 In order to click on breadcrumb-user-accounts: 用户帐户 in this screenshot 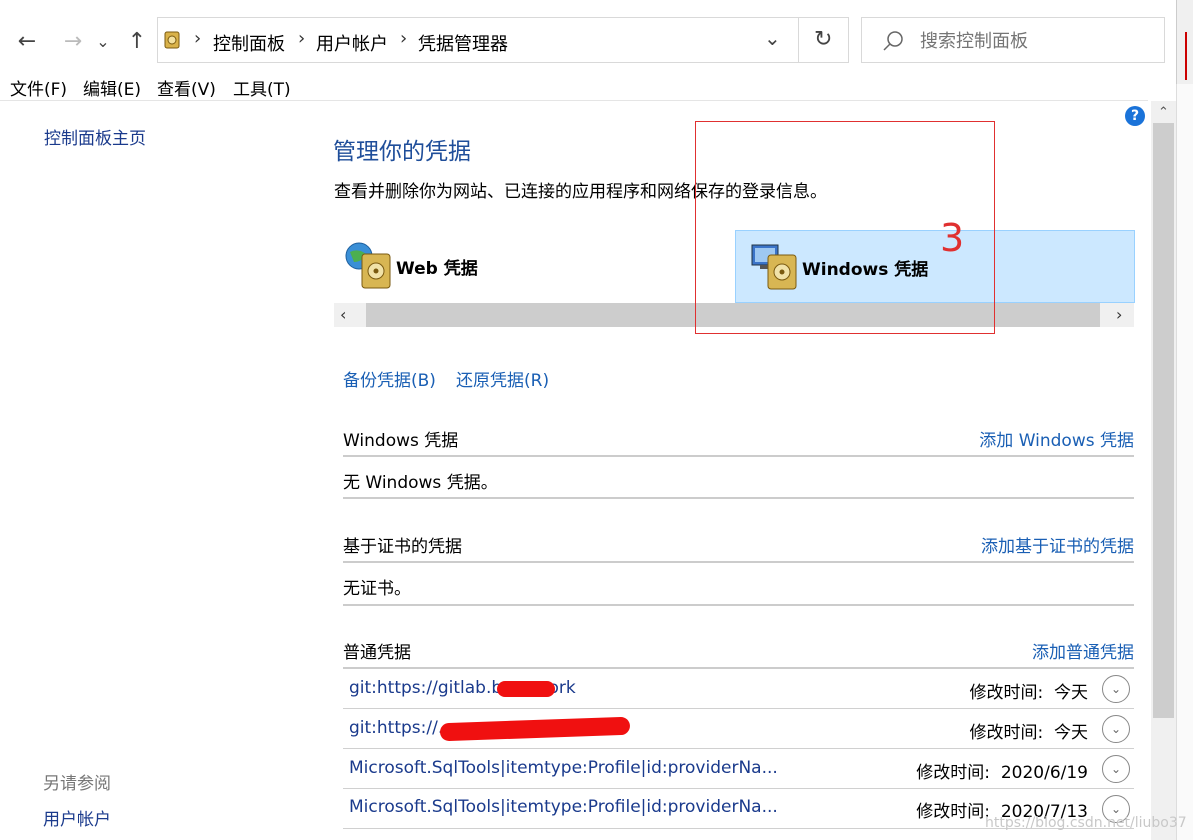, I will do `click(352, 43)`.